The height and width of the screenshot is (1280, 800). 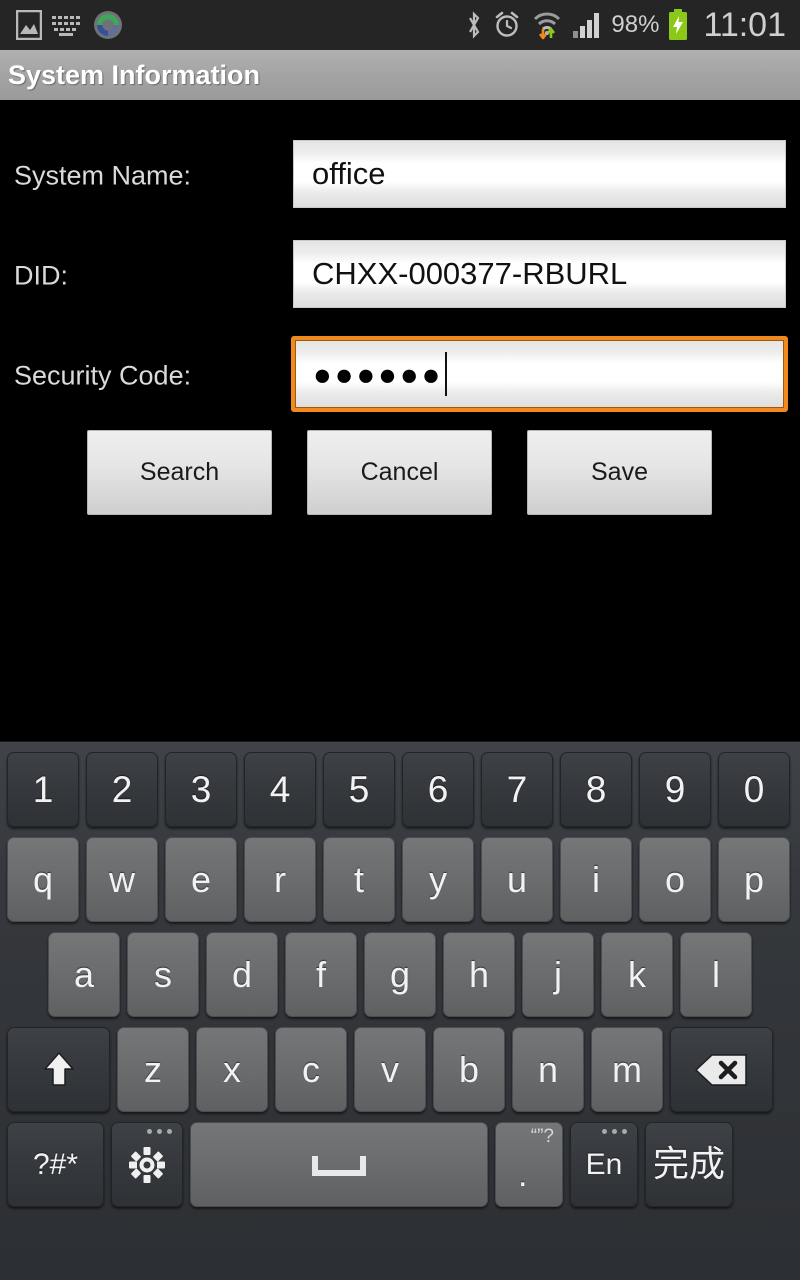 I want to click on key-t-label: t, so click(x=358, y=879).